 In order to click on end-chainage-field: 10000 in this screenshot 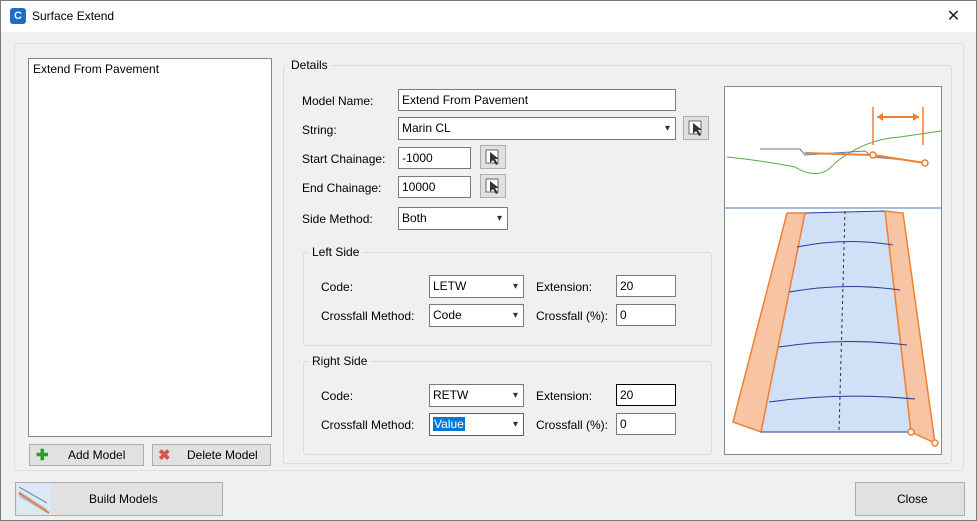, I will do `click(434, 187)`.